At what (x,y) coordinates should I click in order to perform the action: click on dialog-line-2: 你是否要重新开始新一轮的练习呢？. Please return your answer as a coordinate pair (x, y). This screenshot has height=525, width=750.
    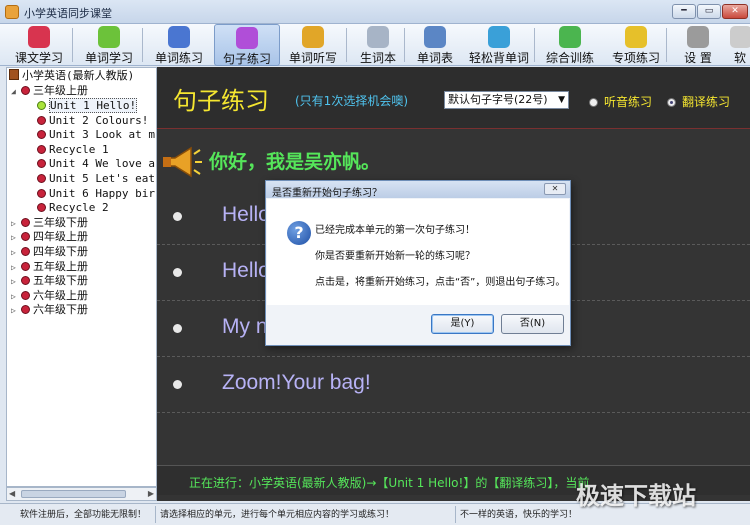
    Looking at the image, I should click on (395, 256).